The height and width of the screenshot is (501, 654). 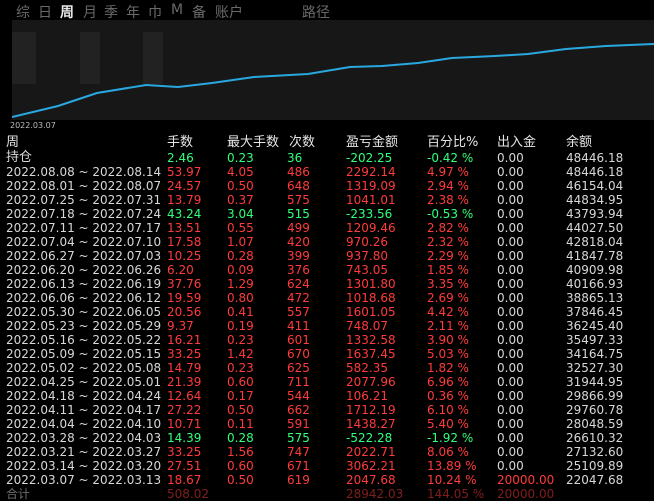 I want to click on row-balance: 40909.98, so click(x=595, y=270).